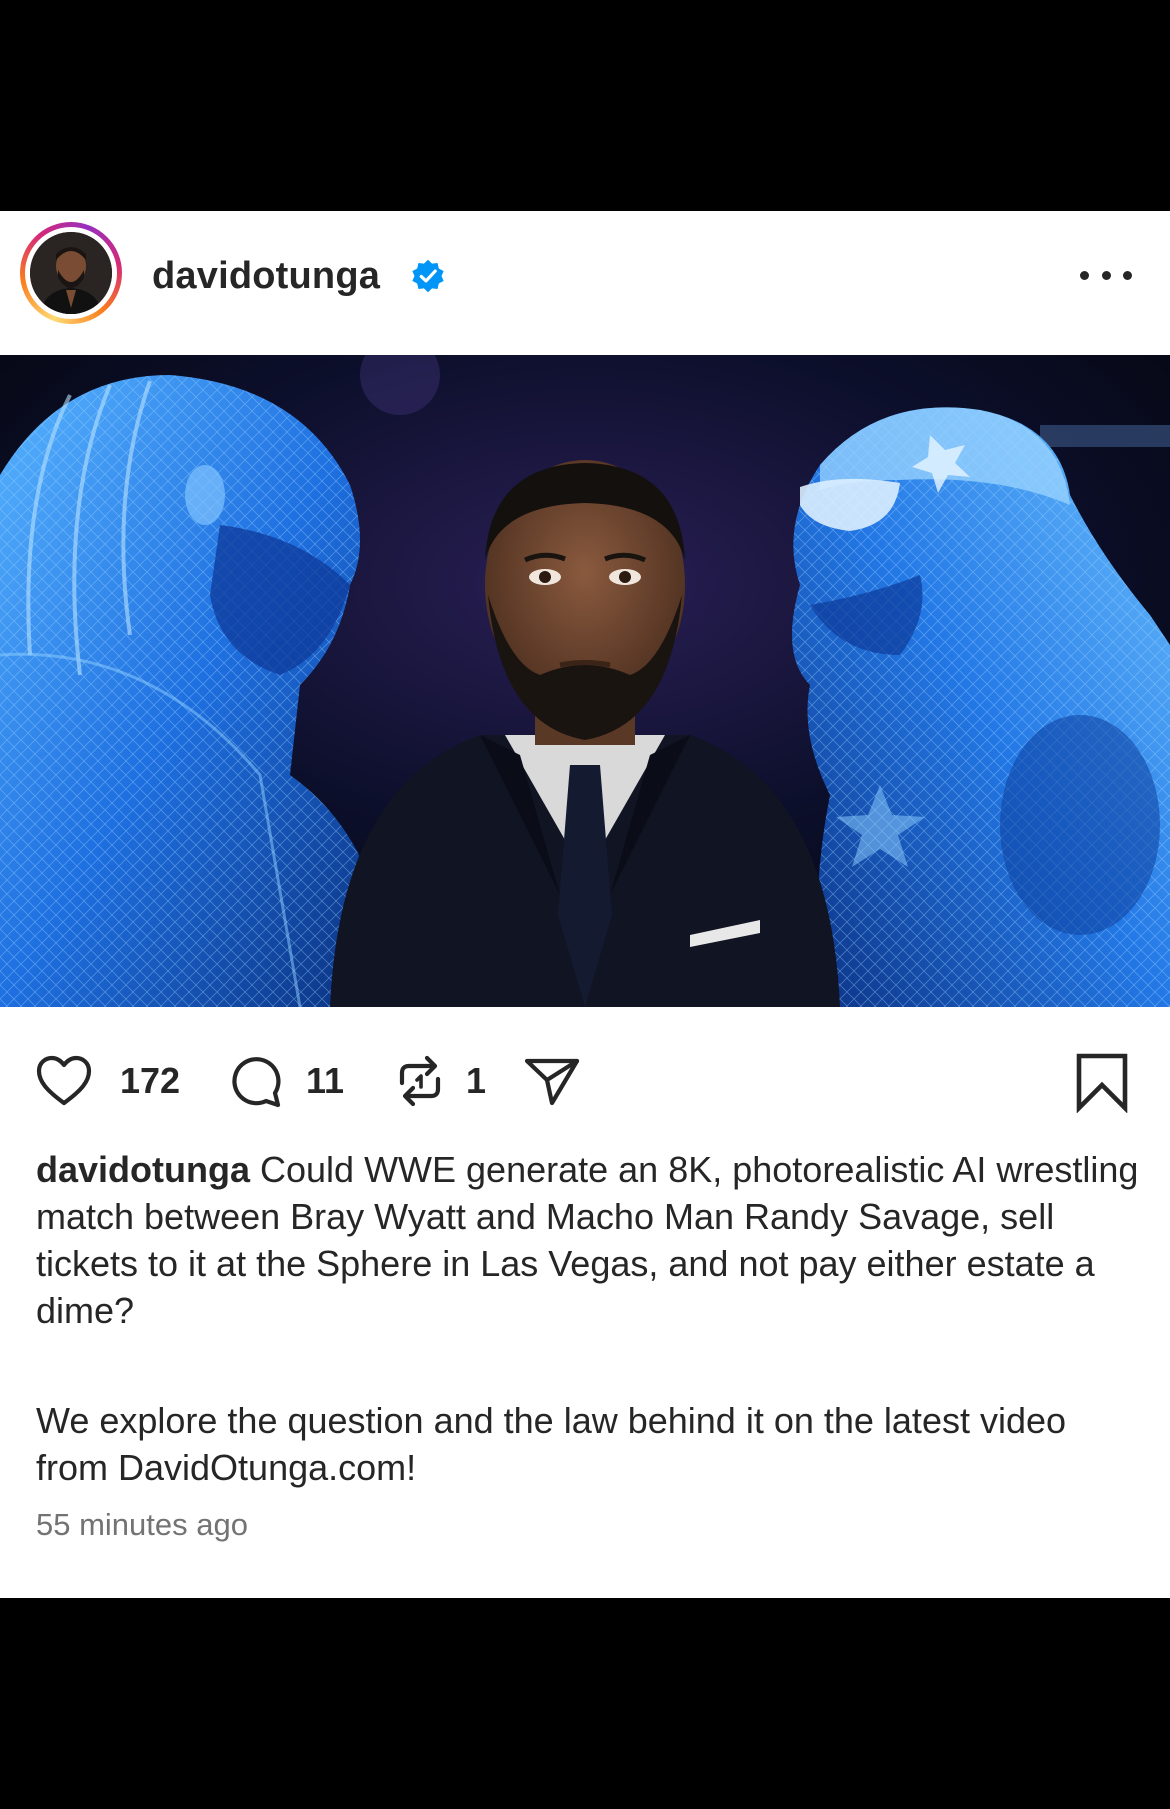 The height and width of the screenshot is (1809, 1170). What do you see at coordinates (142, 1525) in the screenshot?
I see `post-timestamp: 55 minutes ago` at bounding box center [142, 1525].